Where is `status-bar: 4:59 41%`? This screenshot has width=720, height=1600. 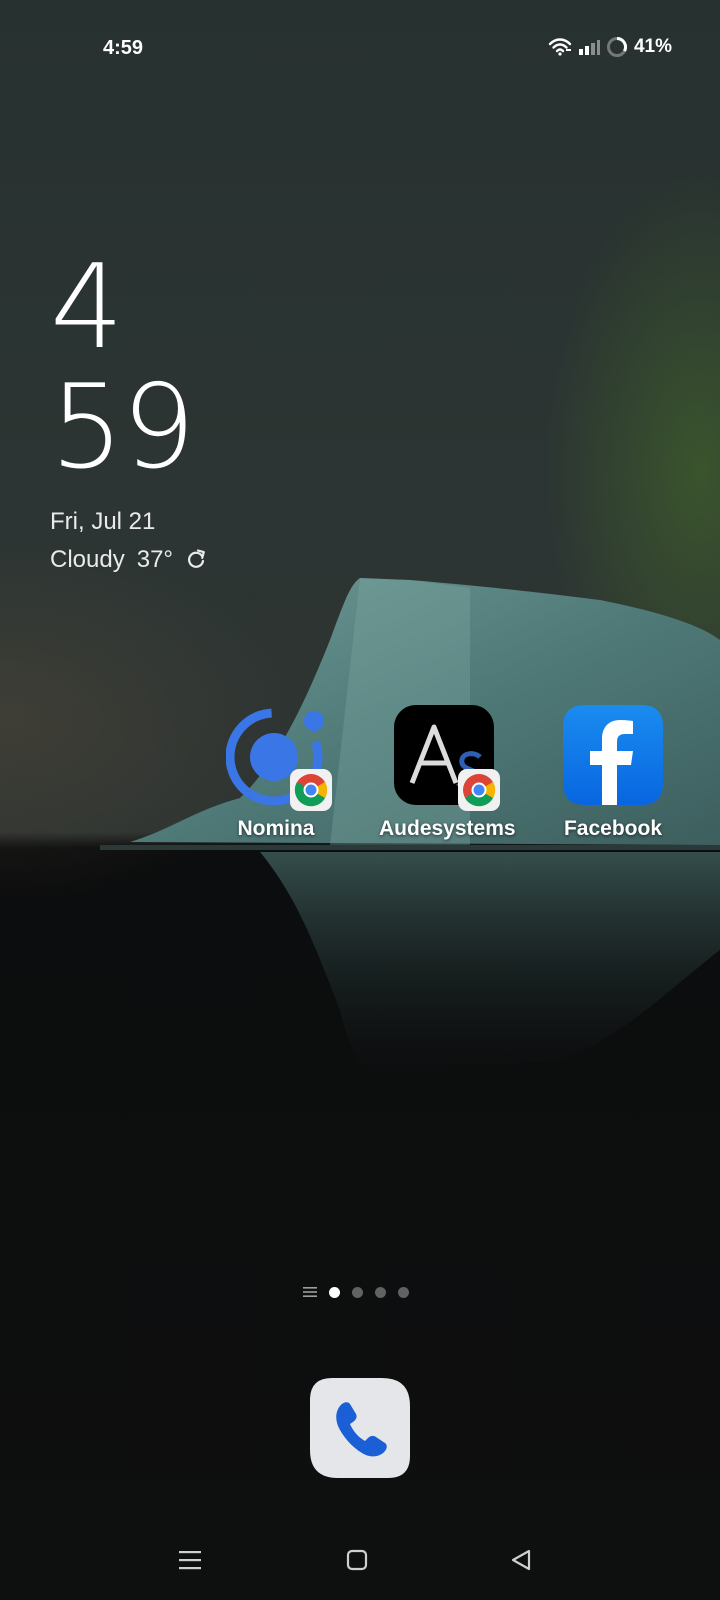
status-bar: 4:59 41% is located at coordinates (360, 48).